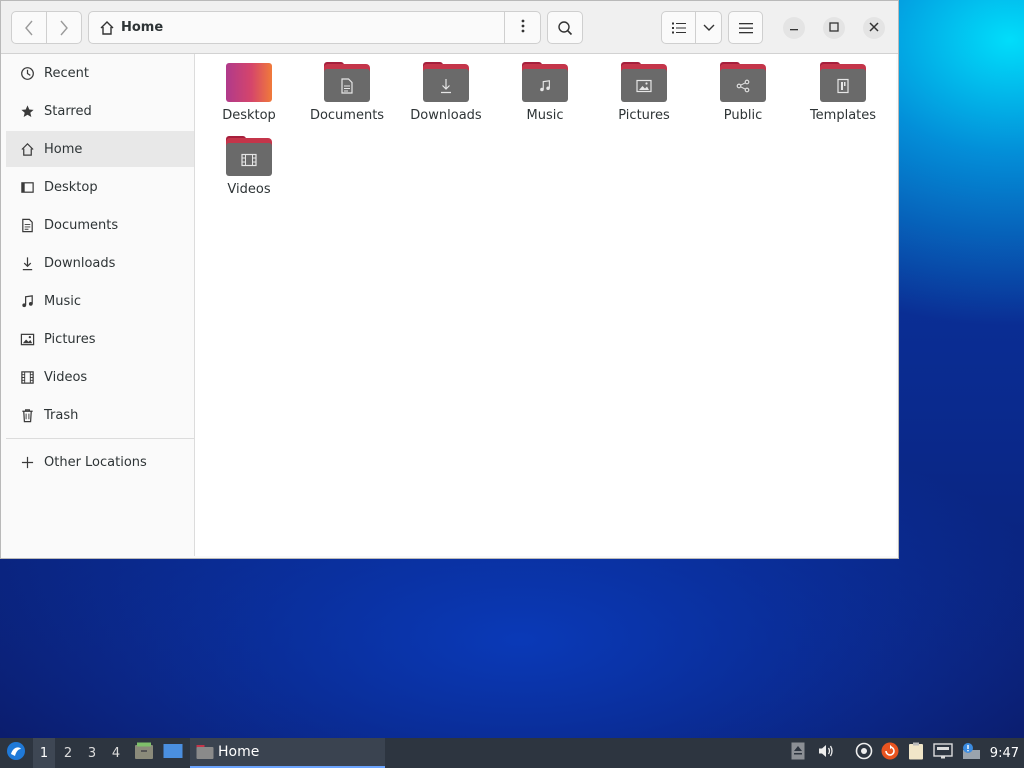 The image size is (1024, 768). I want to click on folder-item-documents: Documents, so click(347, 92).